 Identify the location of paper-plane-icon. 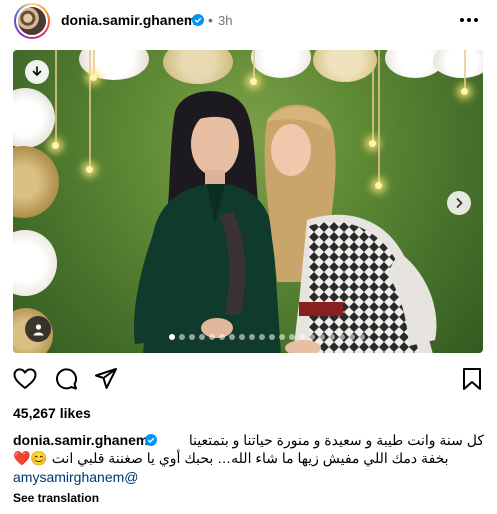
(106, 379).